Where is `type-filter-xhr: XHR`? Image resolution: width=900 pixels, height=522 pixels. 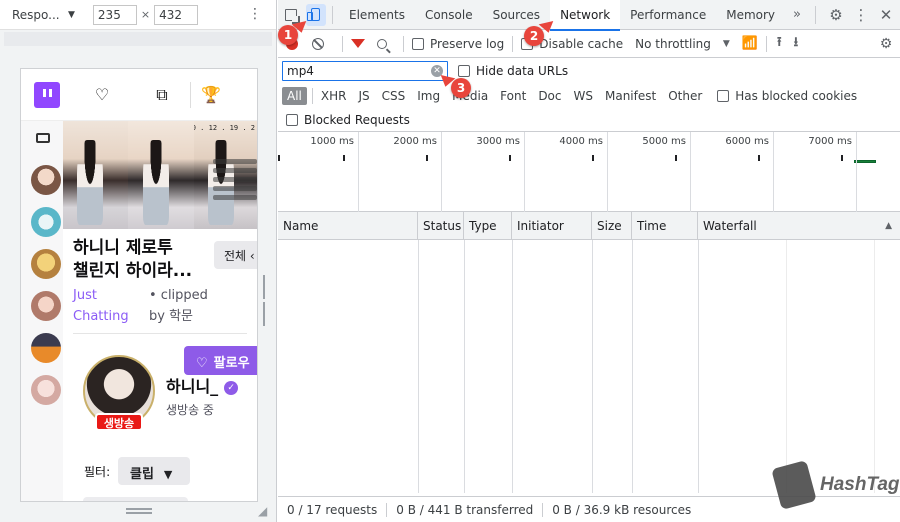
type-filter-xhr: XHR is located at coordinates (334, 96).